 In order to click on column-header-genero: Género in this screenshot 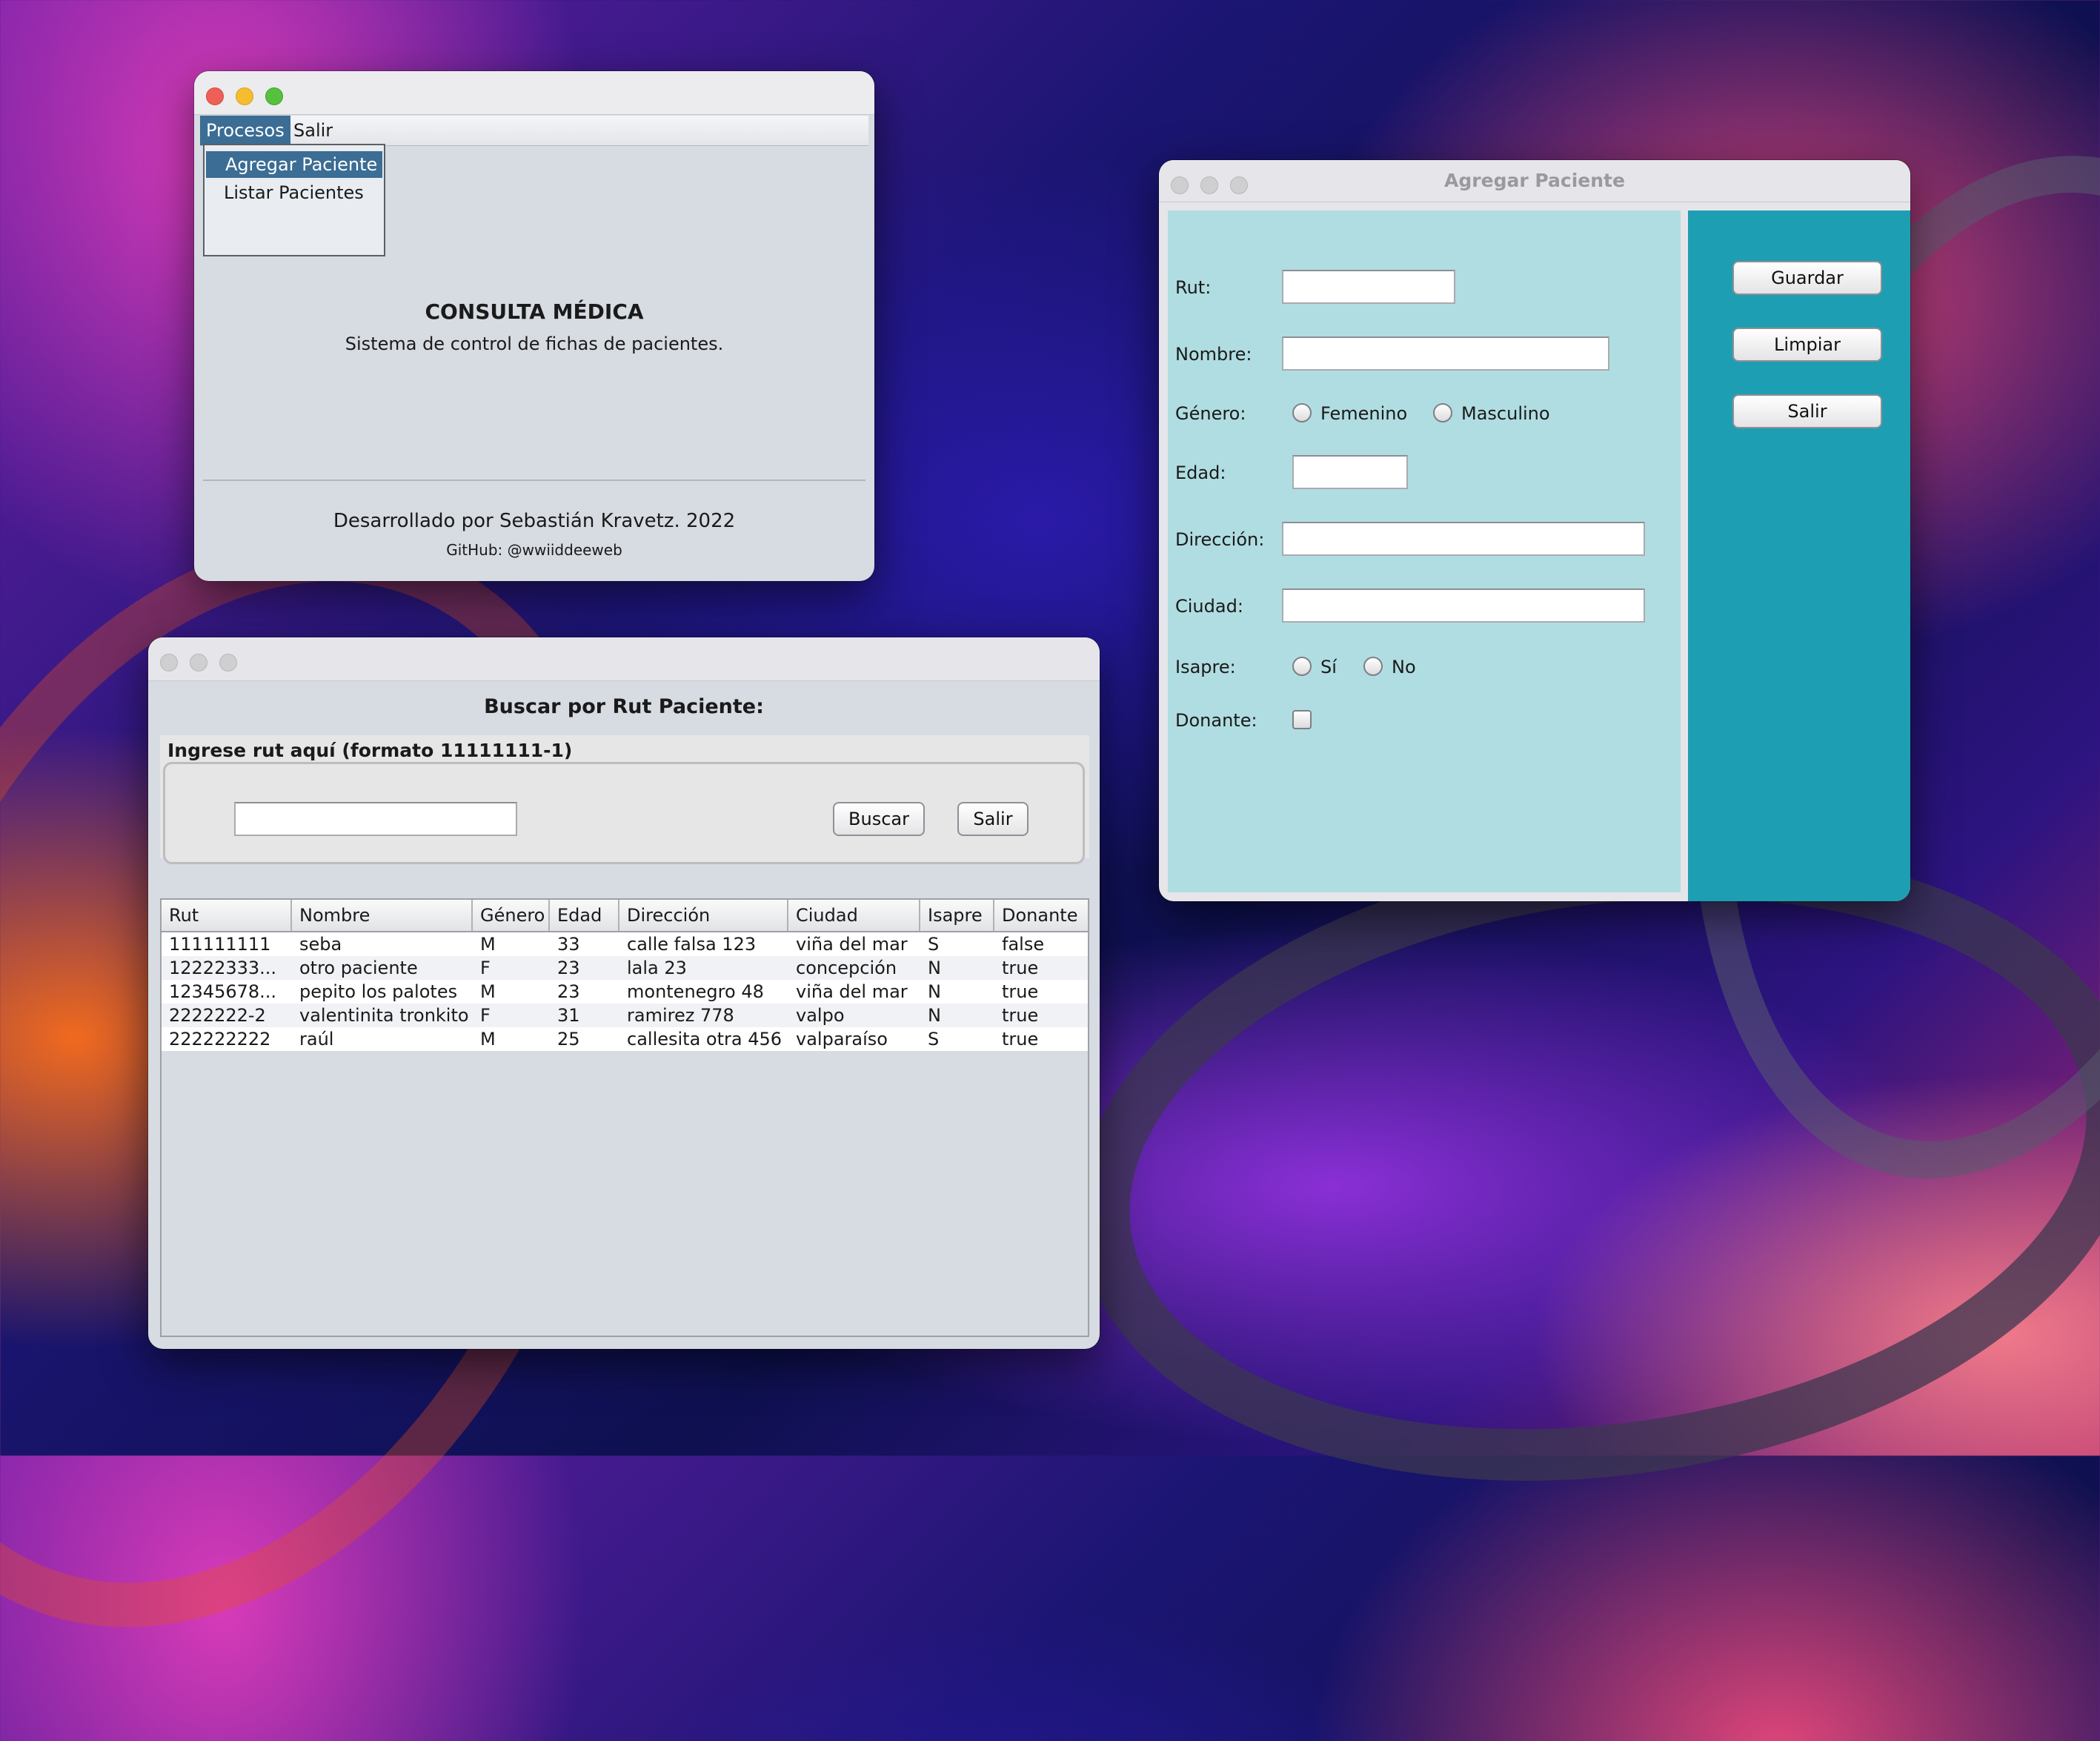, I will do `click(512, 915)`.